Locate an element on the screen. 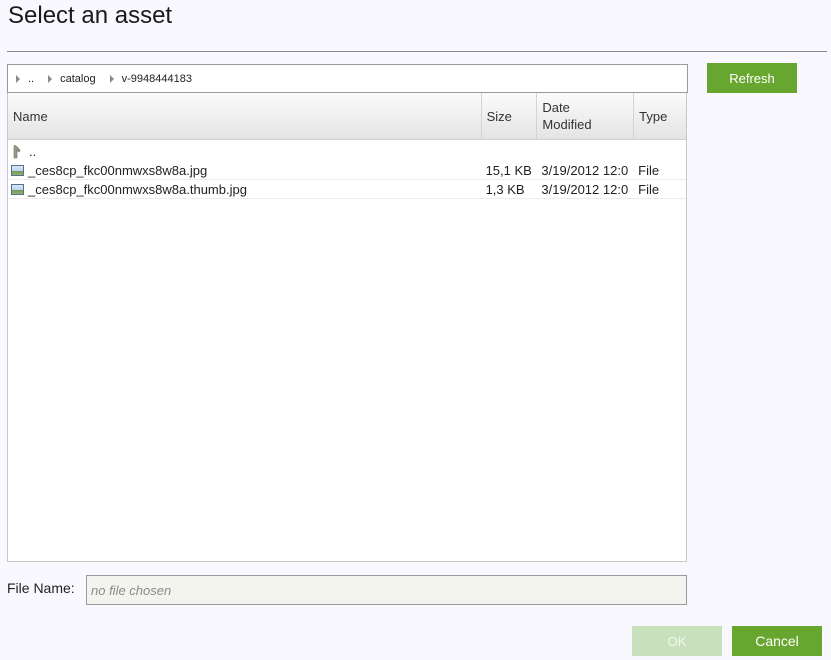 The width and height of the screenshot is (831, 660). grid-header: Name Size Date Modified Type is located at coordinates (347, 116).